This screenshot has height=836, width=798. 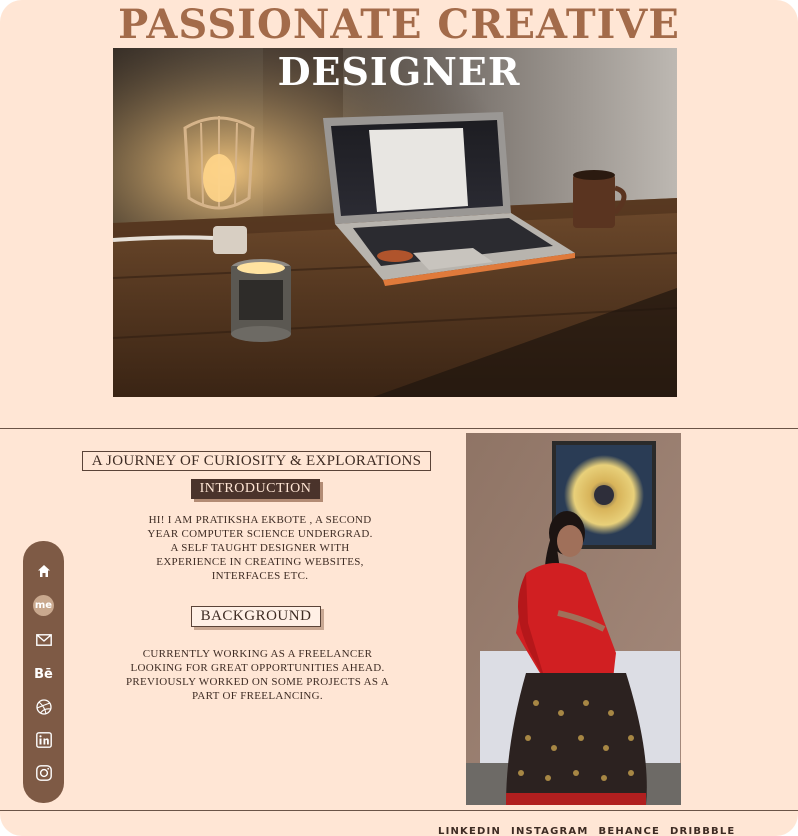 I want to click on footer-link-linkedin: LINKEDIN, so click(x=469, y=831).